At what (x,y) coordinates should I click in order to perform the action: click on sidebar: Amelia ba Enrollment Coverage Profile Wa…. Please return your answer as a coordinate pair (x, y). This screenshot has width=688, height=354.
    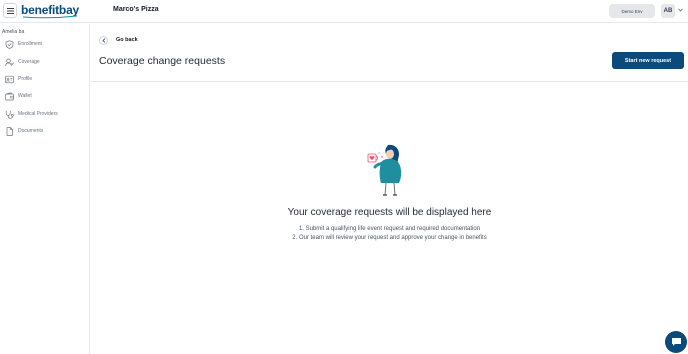
    Looking at the image, I should click on (45, 189).